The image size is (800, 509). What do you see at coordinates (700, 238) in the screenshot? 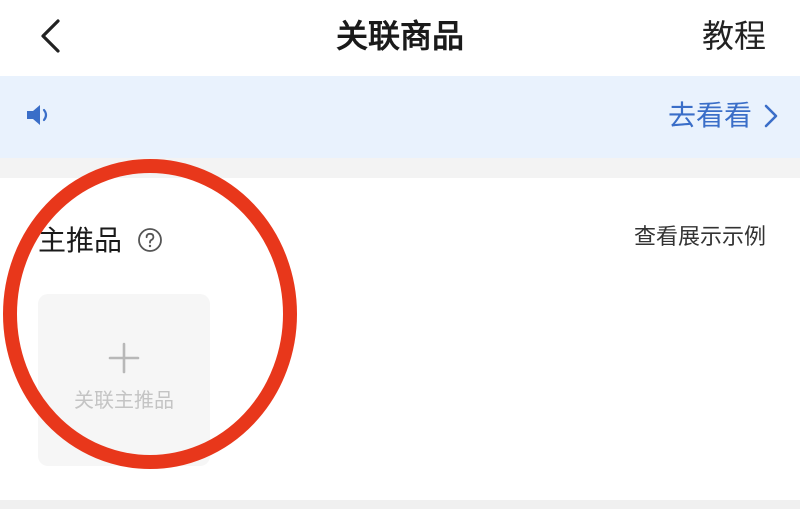
I see `view-example-link: 查看展示示例` at bounding box center [700, 238].